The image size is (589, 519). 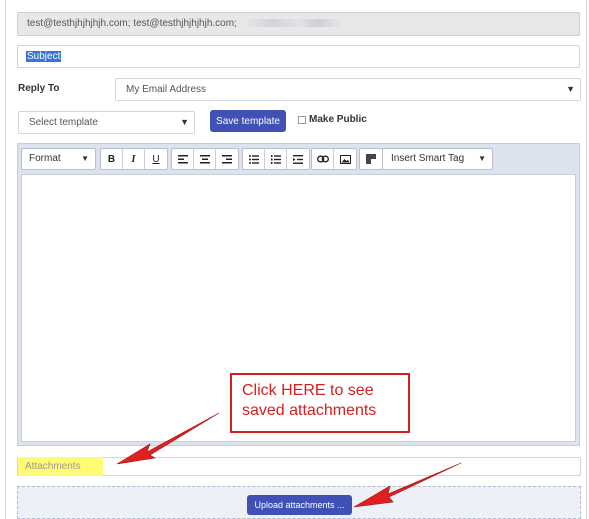 What do you see at coordinates (298, 56) in the screenshot?
I see `subject-input: Subject` at bounding box center [298, 56].